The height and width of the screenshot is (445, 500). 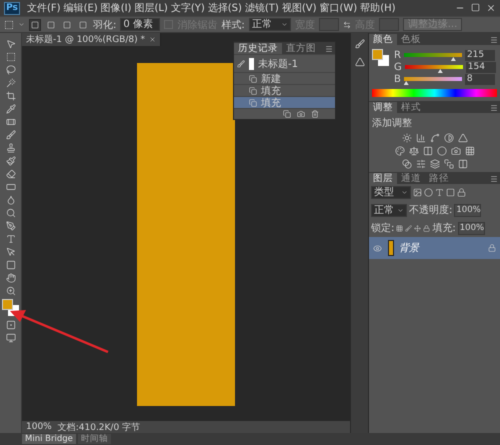 I want to click on sliders-icon, so click(x=421, y=164).